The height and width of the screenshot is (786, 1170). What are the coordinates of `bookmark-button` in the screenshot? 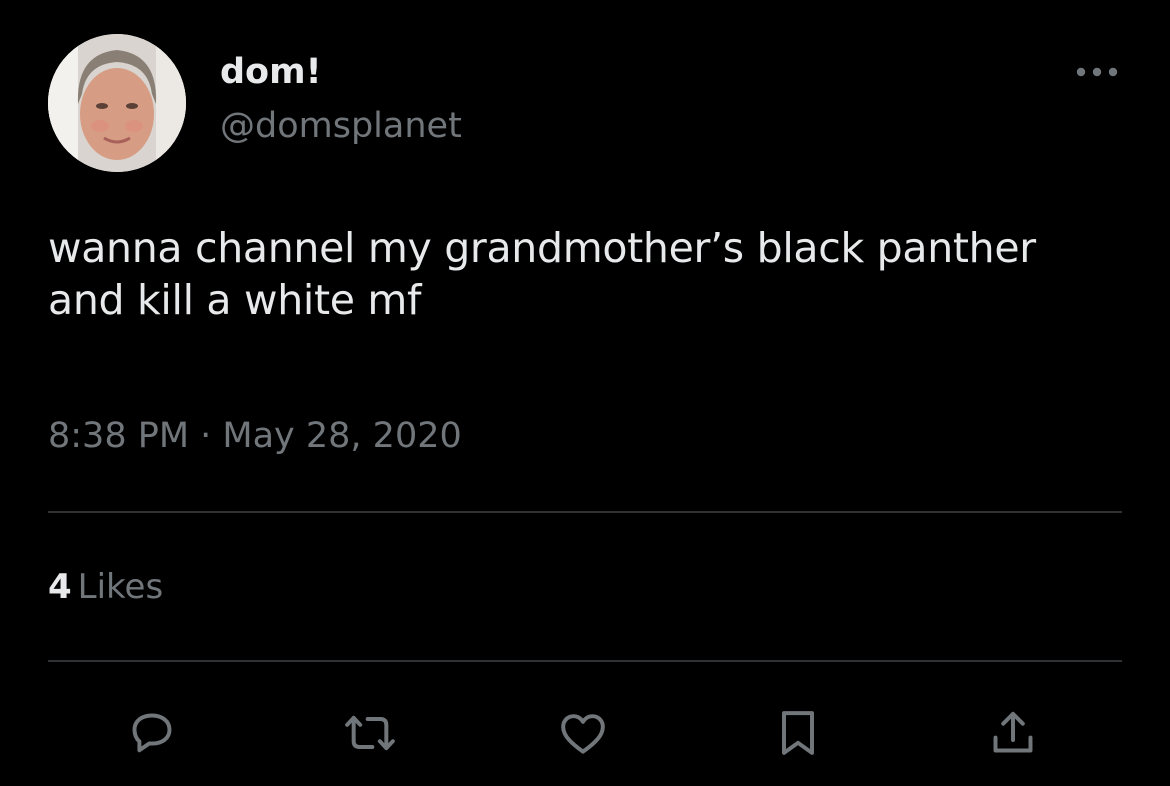 It's located at (798, 733).